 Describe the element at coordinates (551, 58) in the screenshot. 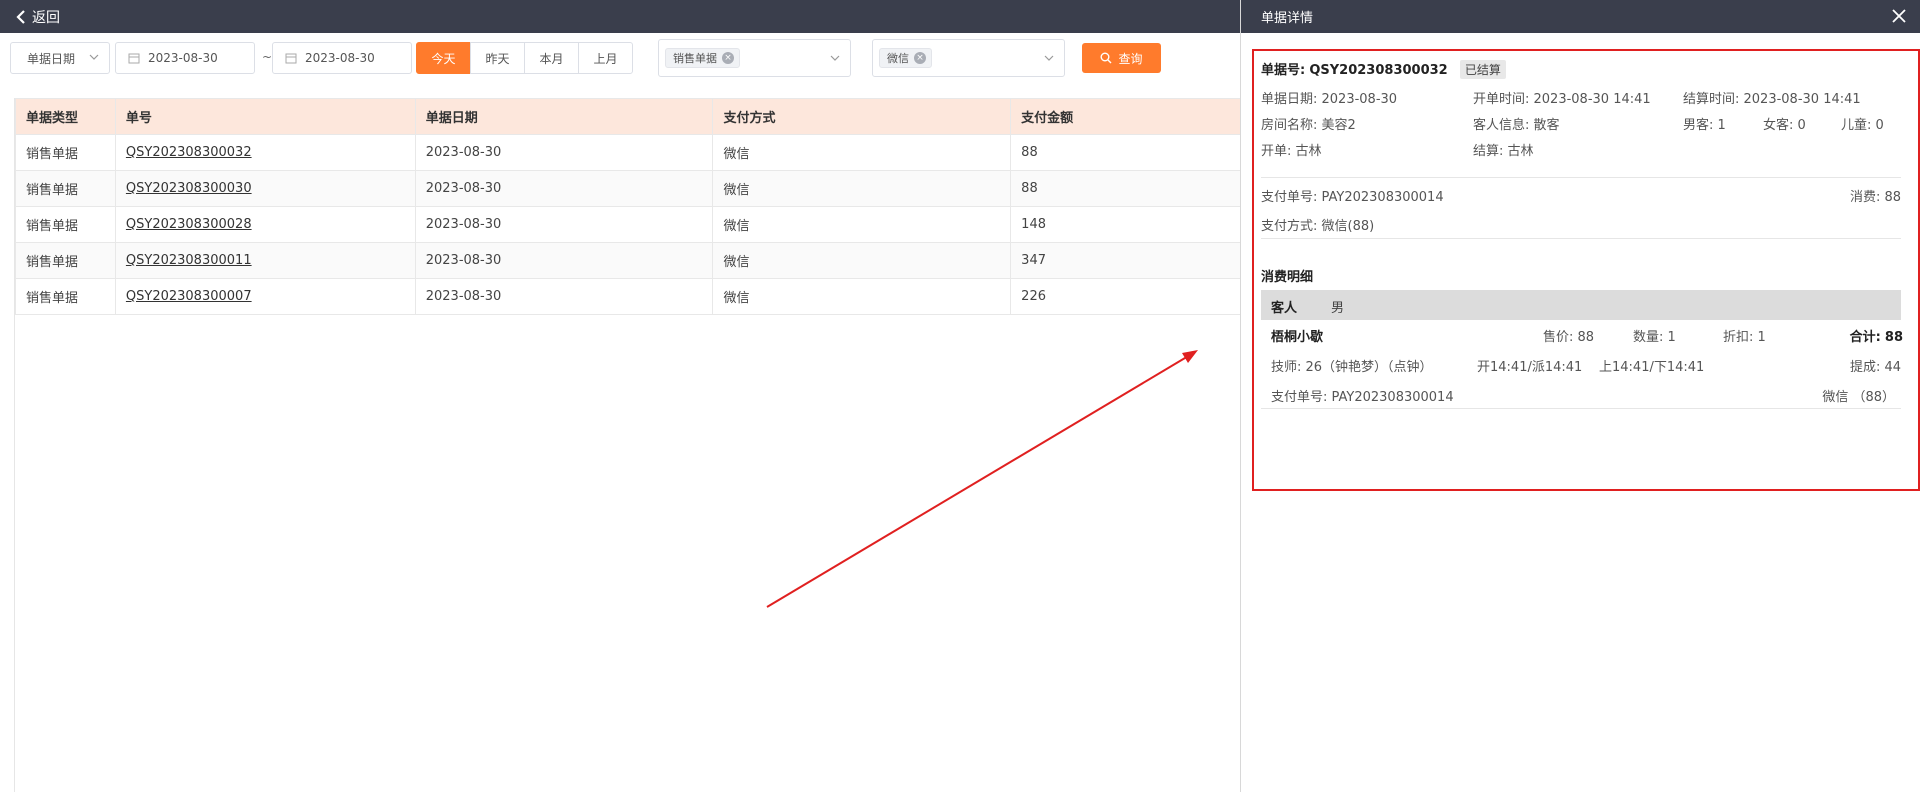

I see `quick-this-month-button: 本月` at that location.